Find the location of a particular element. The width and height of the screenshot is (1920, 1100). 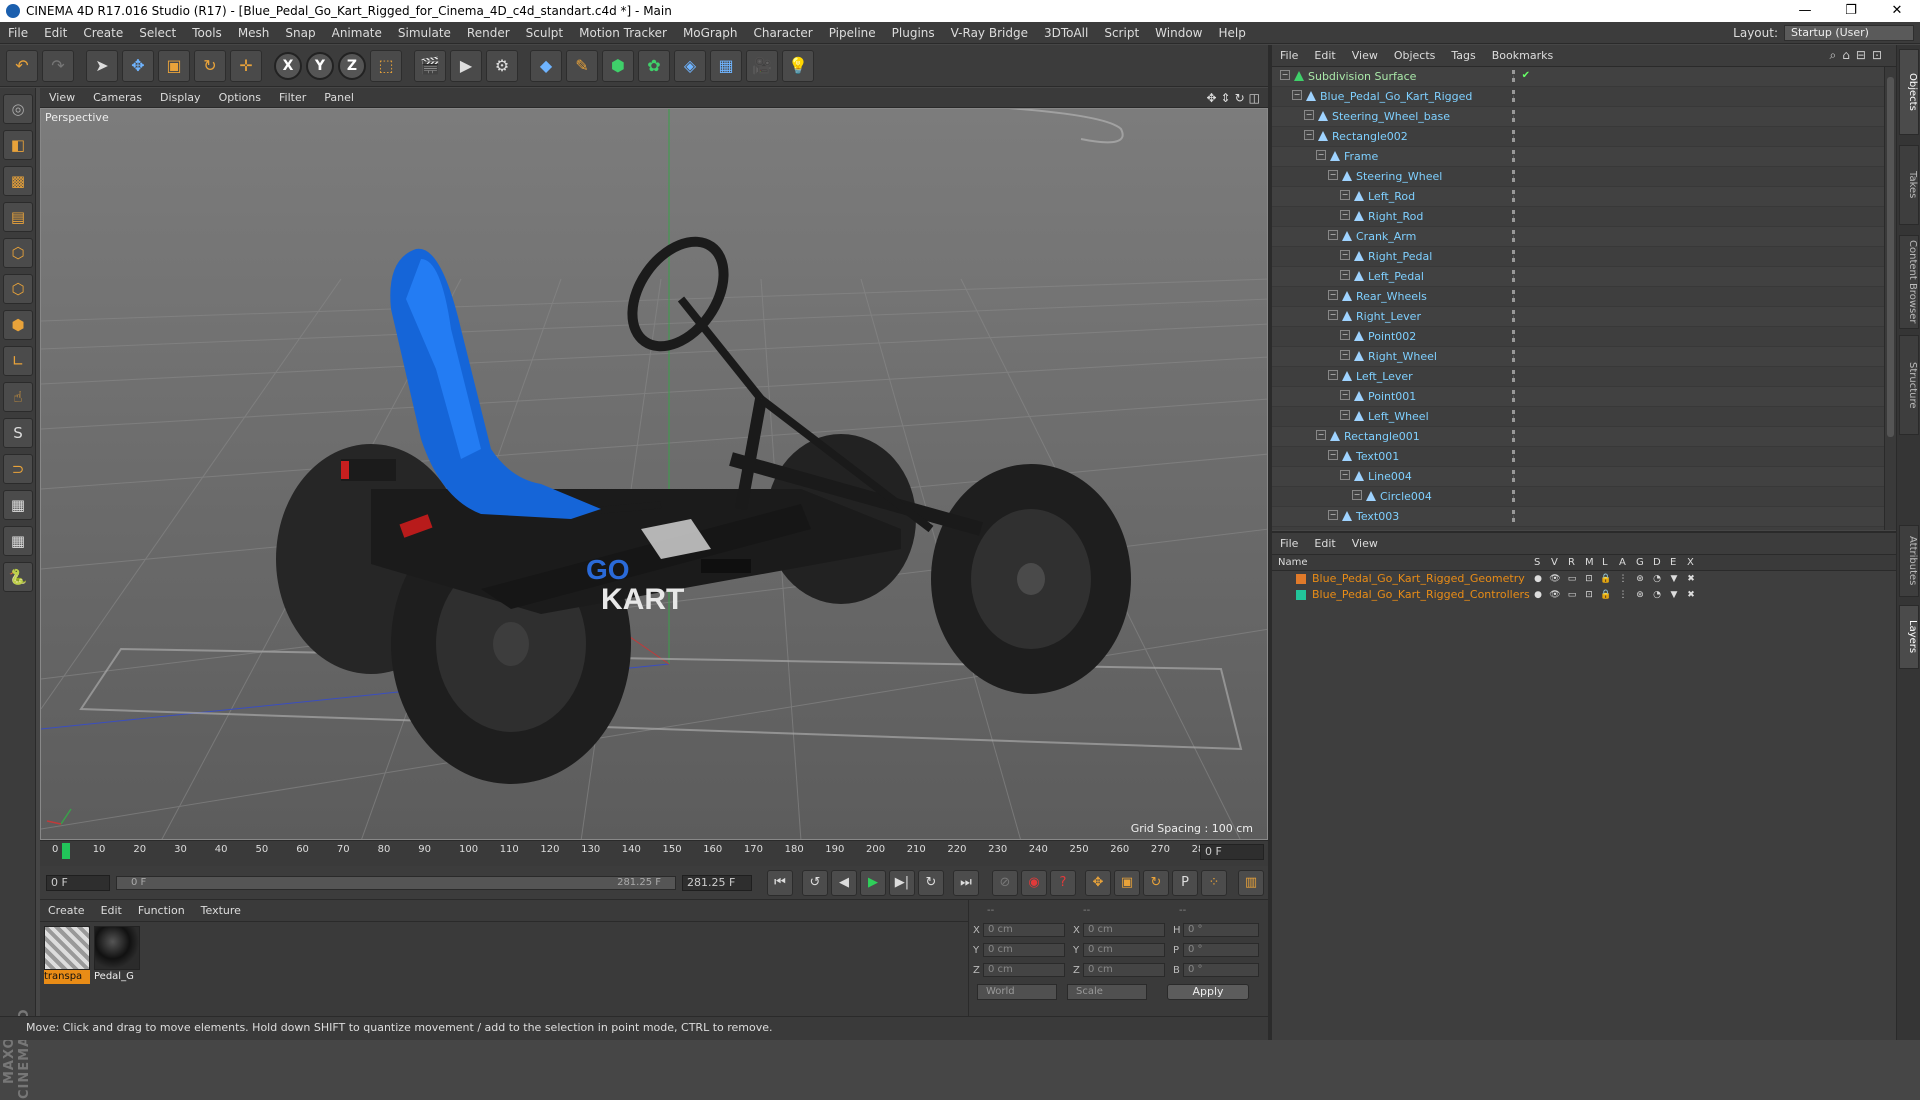

live-select-icon: ✛ is located at coordinates (246, 65).